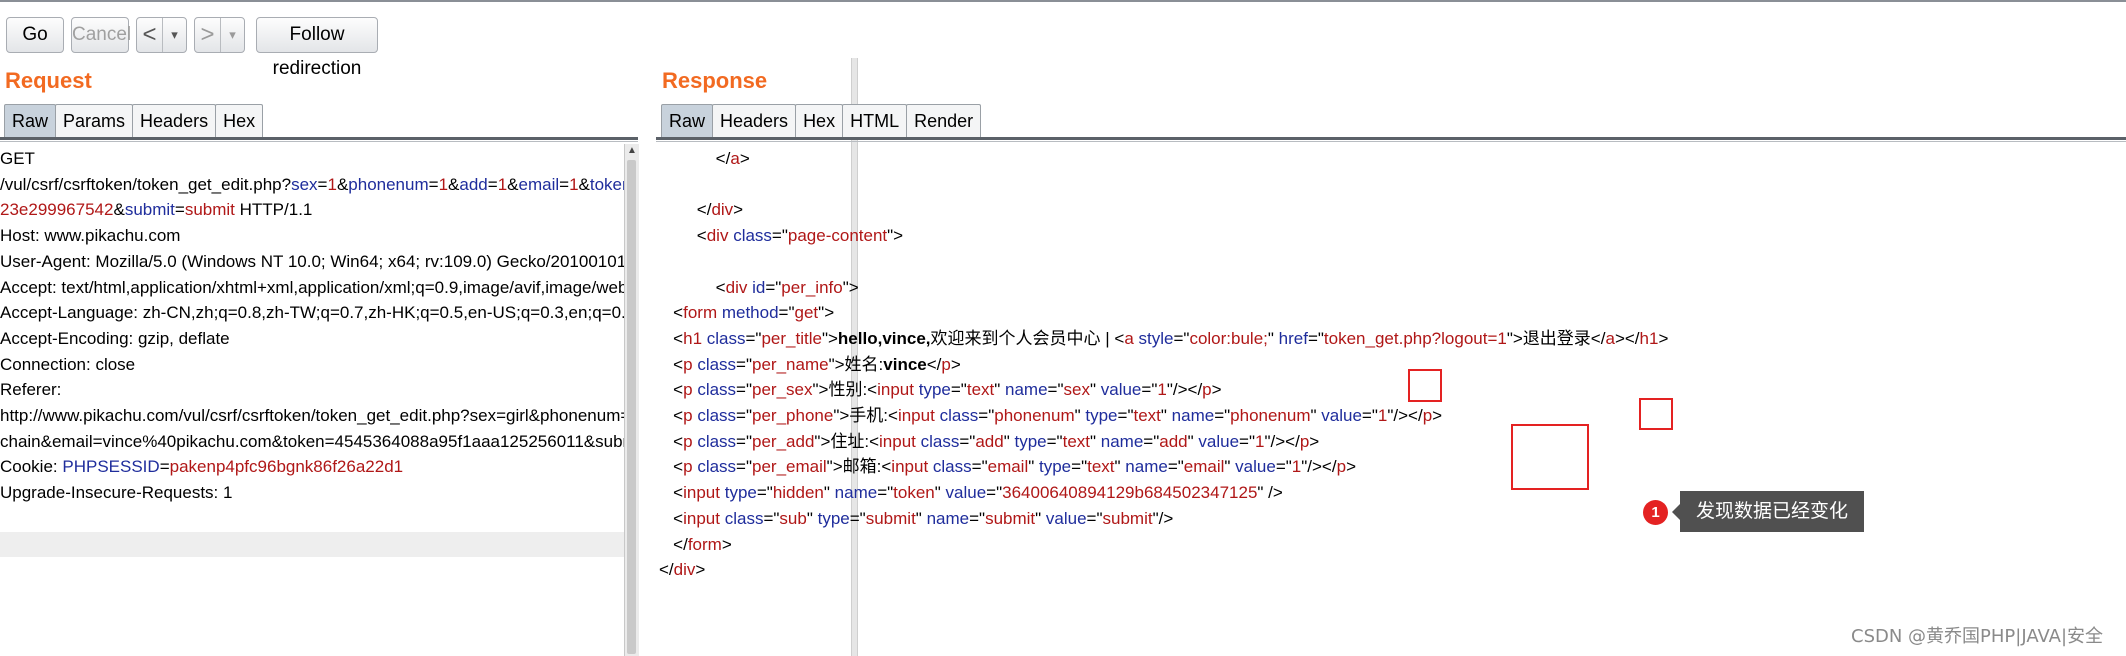  What do you see at coordinates (914, 493) in the screenshot?
I see `response-token: token` at bounding box center [914, 493].